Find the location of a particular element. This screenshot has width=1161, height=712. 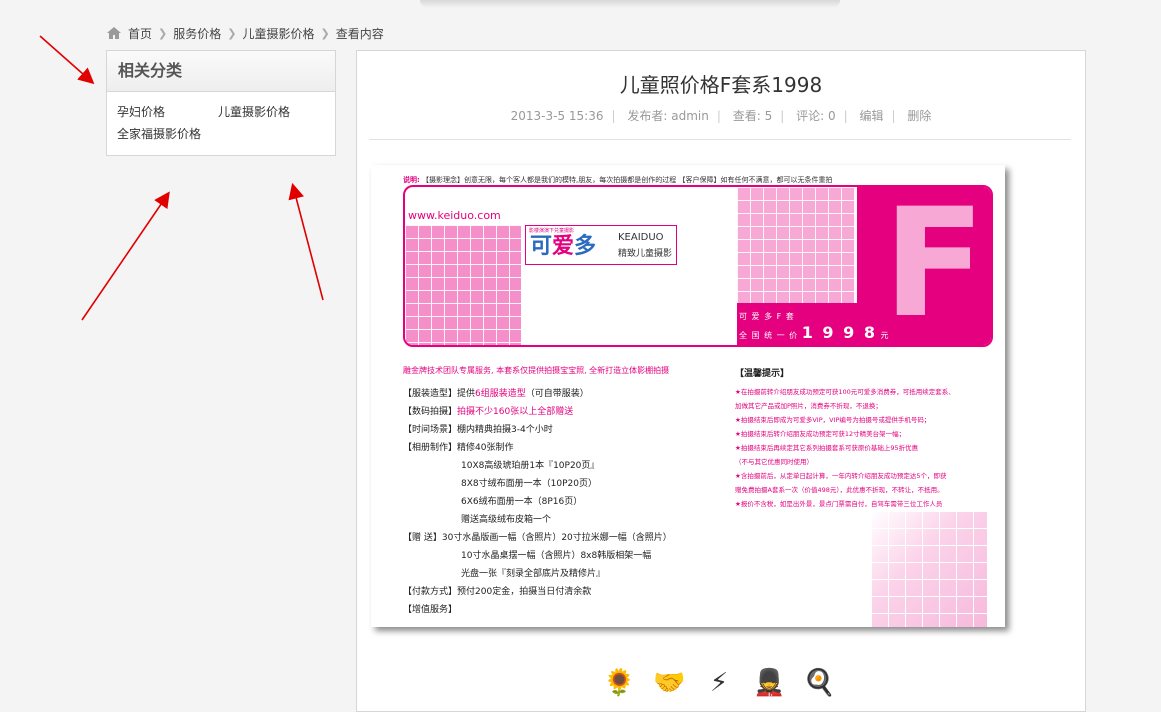

tip-line: ★报价不含税，如是出外景，景点门票需自付，自驾车需带三位工作人员 is located at coordinates (839, 504).